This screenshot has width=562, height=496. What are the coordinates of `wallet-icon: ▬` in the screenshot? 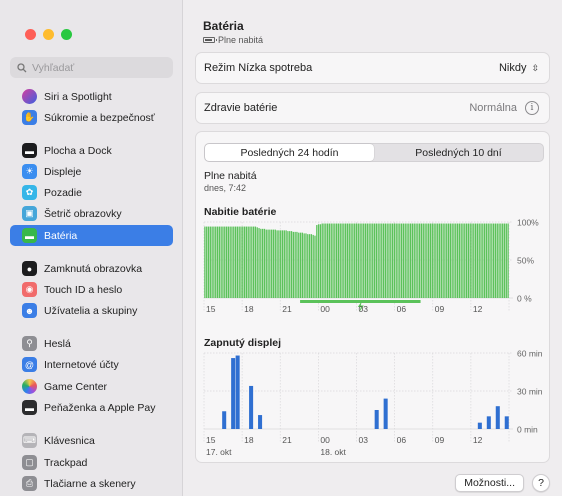 It's located at (29, 407).